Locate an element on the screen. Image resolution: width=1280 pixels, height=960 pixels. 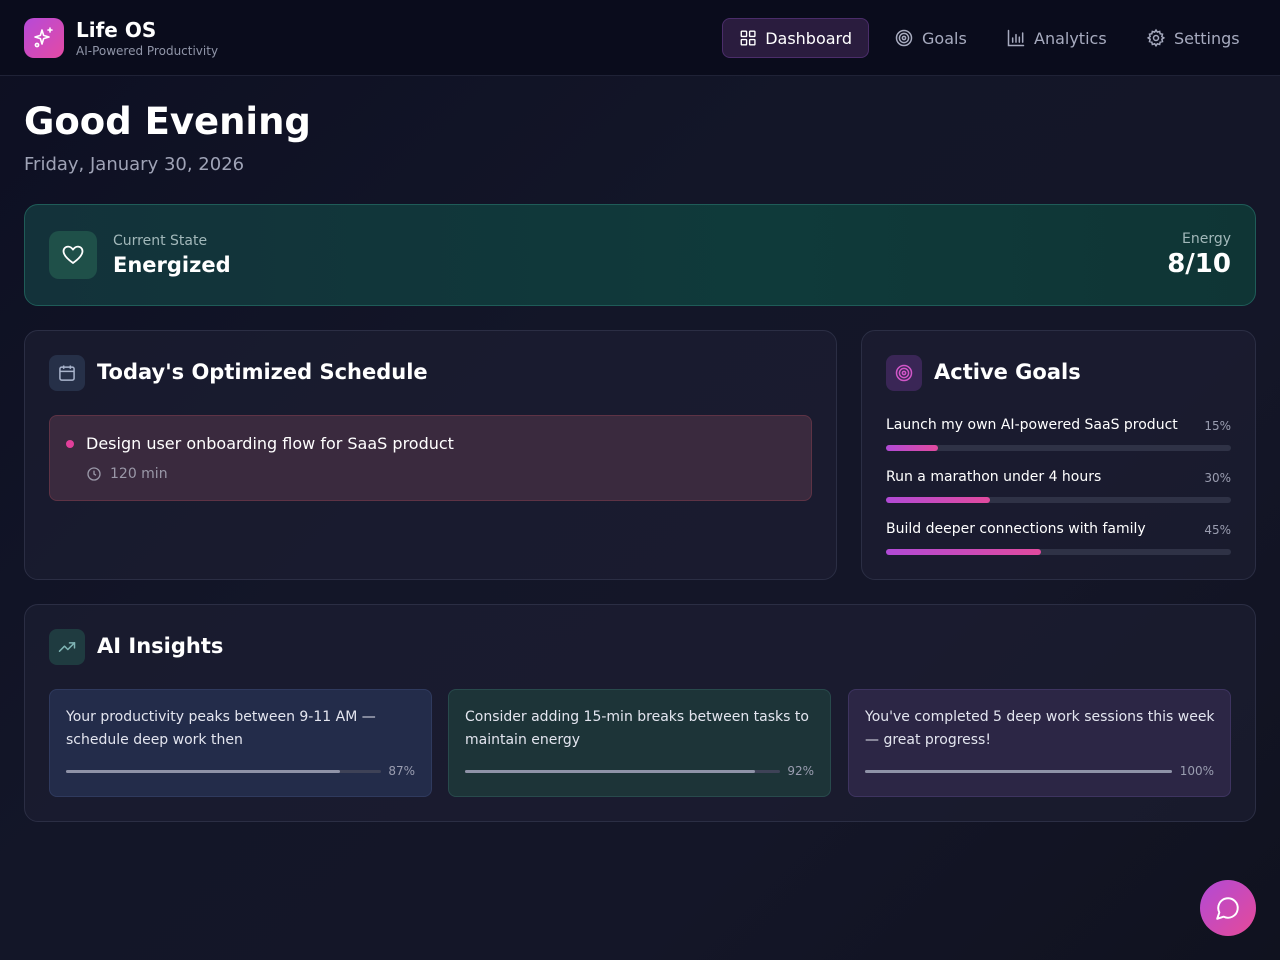
current-date: Friday, January 30, 2026 is located at coordinates (134, 164).